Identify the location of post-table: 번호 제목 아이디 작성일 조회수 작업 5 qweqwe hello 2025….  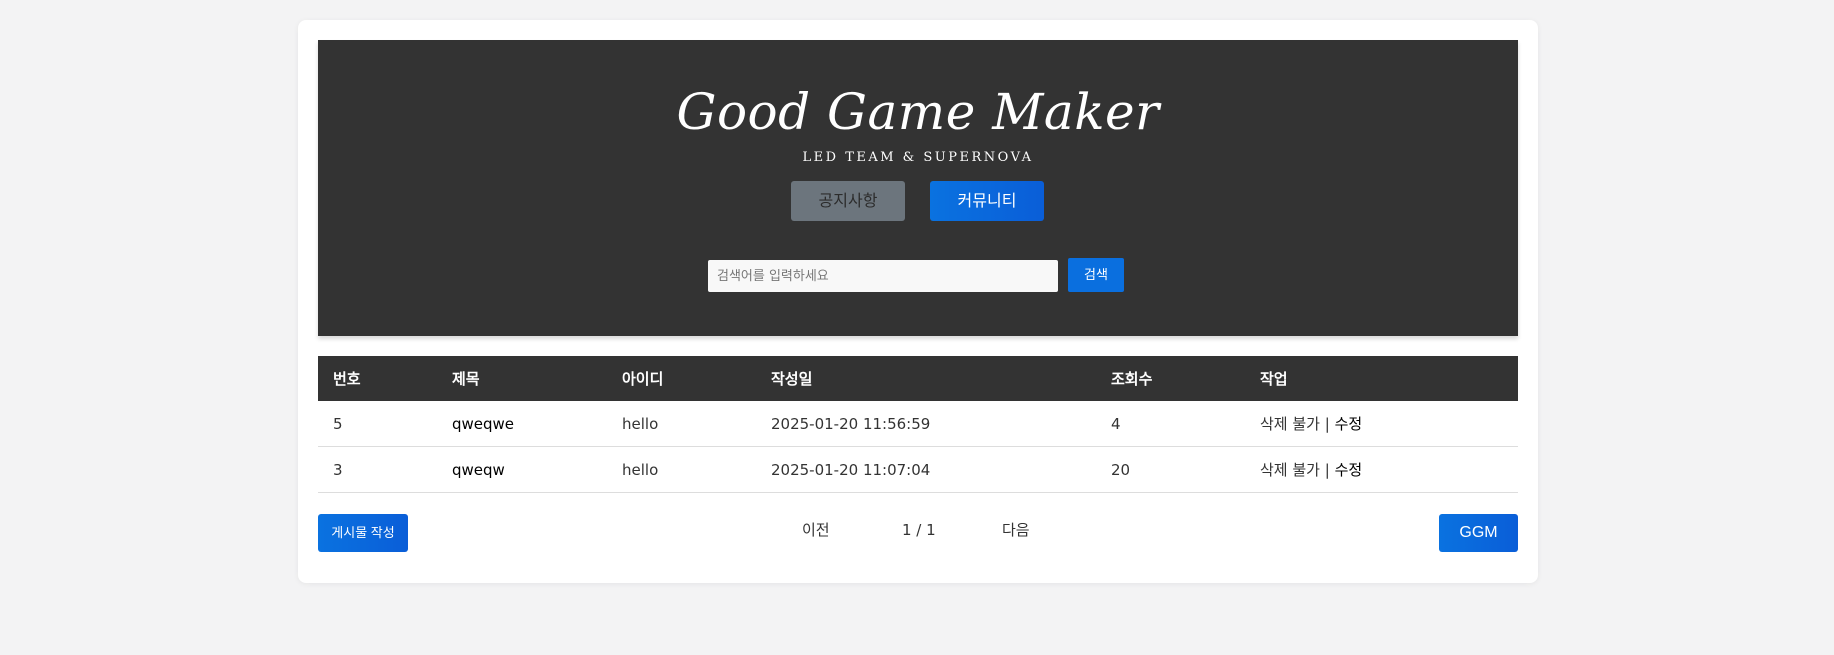
(918, 424).